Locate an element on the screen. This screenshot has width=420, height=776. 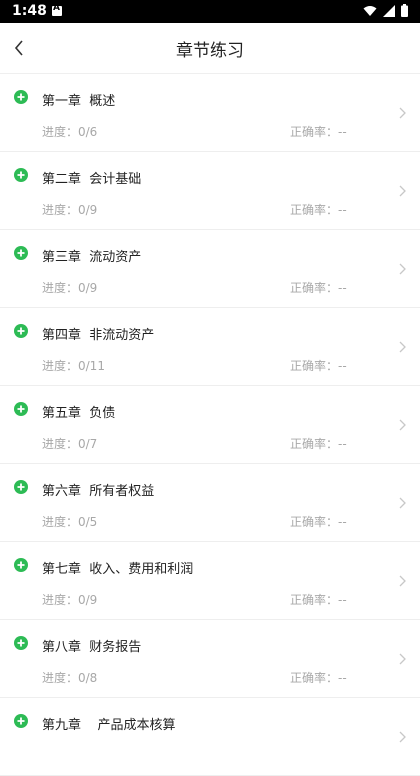
chapter-title: 第二章 会计基础 is located at coordinates (92, 179).